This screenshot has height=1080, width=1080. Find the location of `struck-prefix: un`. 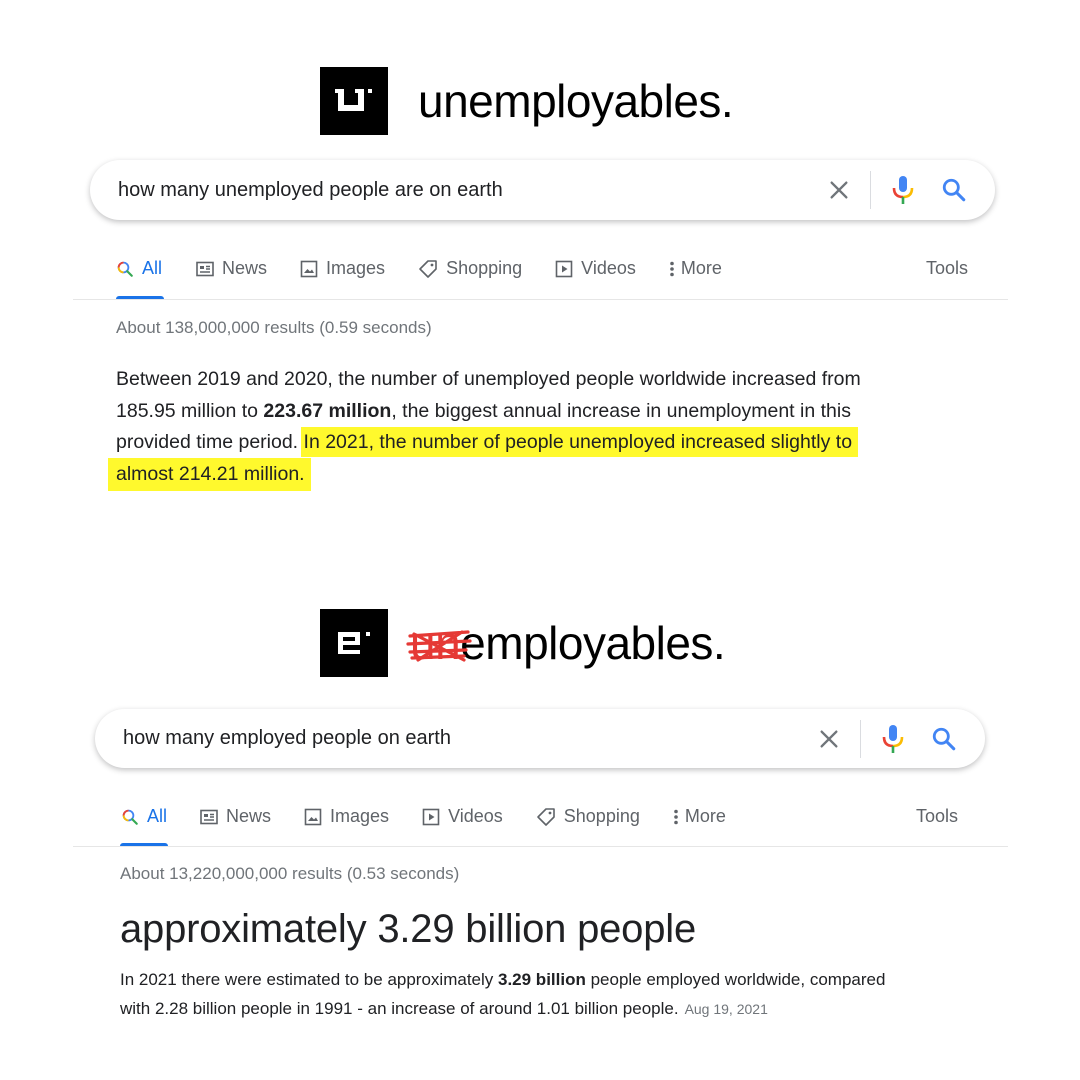

struck-prefix: un is located at coordinates (439, 643).